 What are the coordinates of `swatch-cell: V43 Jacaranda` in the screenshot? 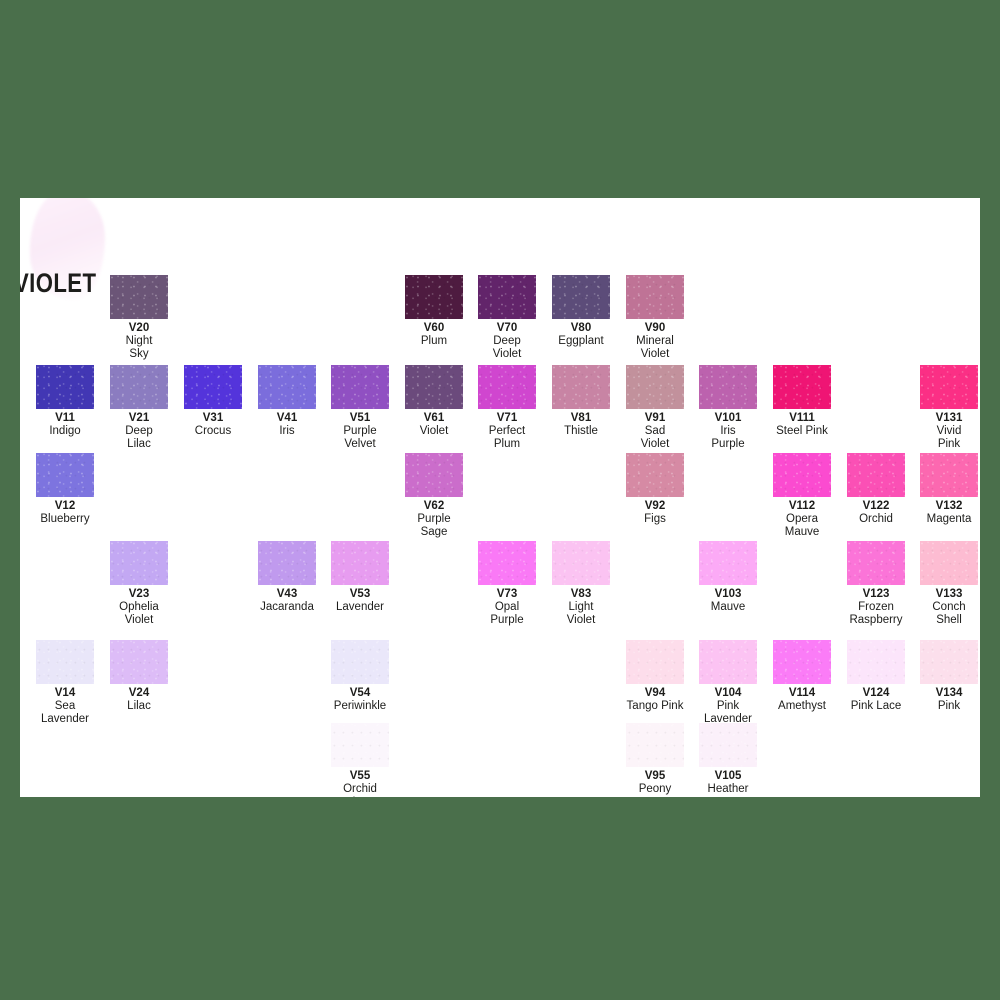 It's located at (287, 577).